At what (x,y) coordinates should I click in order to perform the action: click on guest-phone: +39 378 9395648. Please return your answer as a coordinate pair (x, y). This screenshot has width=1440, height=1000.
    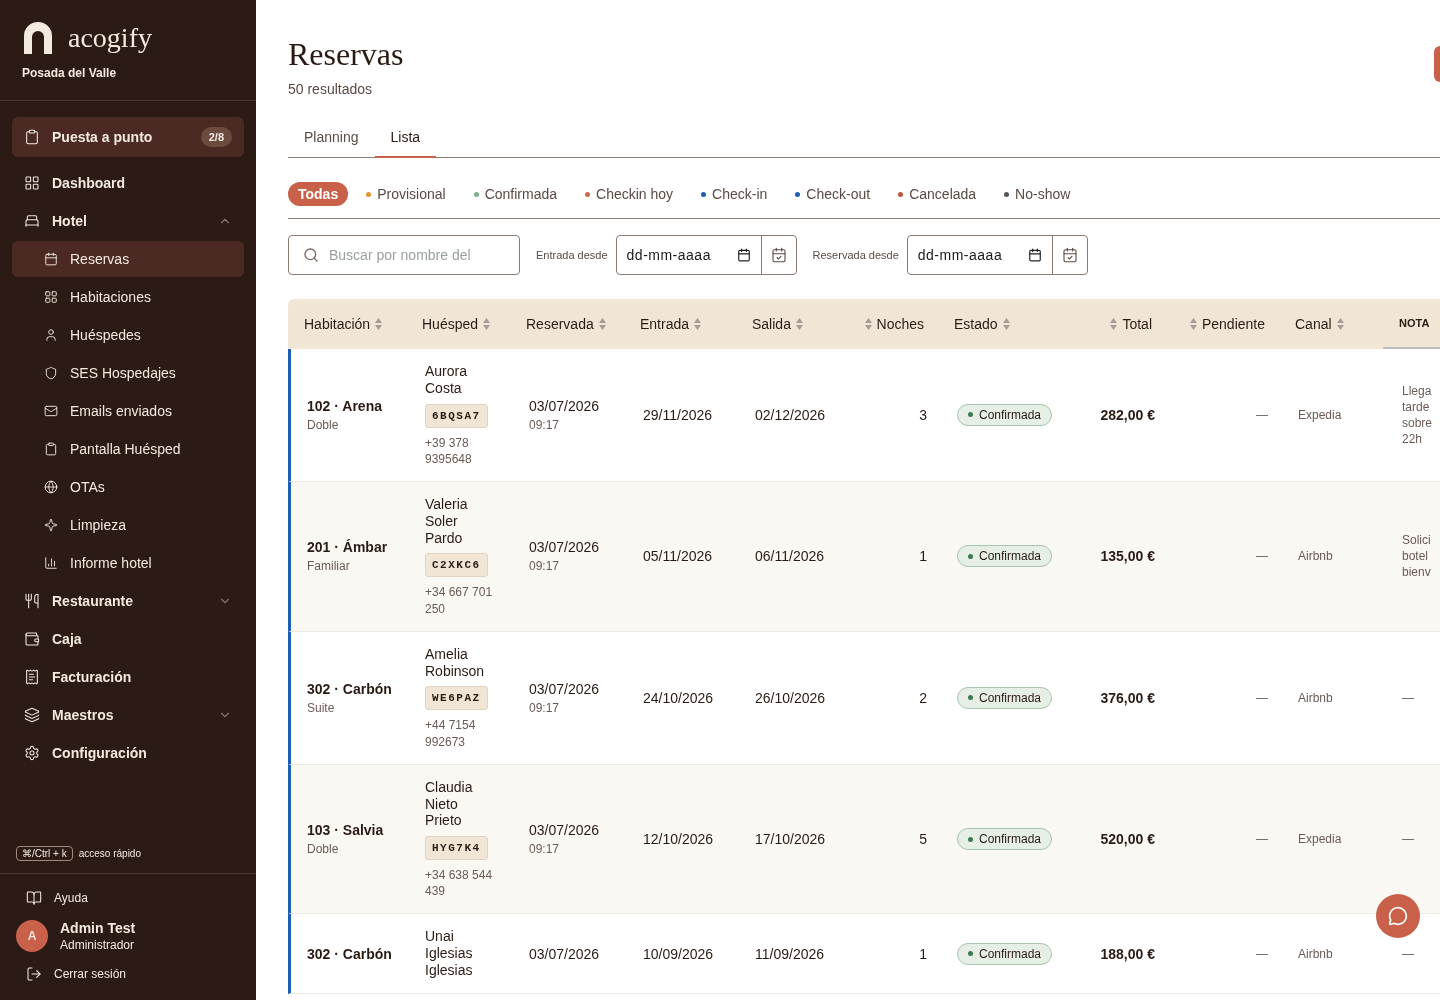
    Looking at the image, I should click on (449, 450).